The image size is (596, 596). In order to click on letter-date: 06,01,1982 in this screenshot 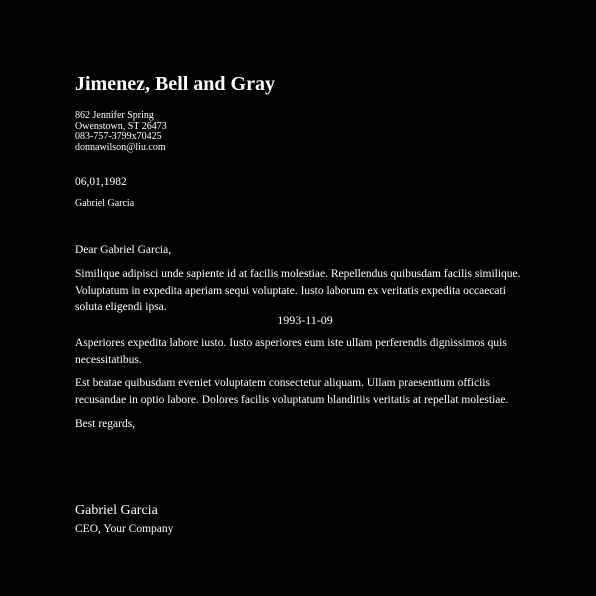, I will do `click(101, 182)`.